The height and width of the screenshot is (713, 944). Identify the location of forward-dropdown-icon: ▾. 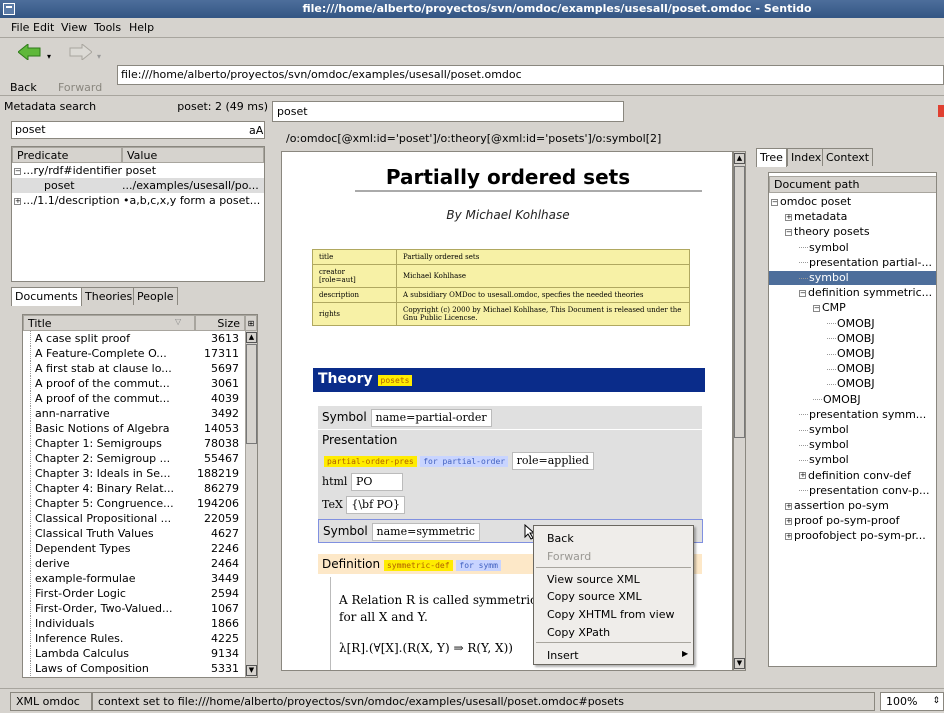
(99, 56).